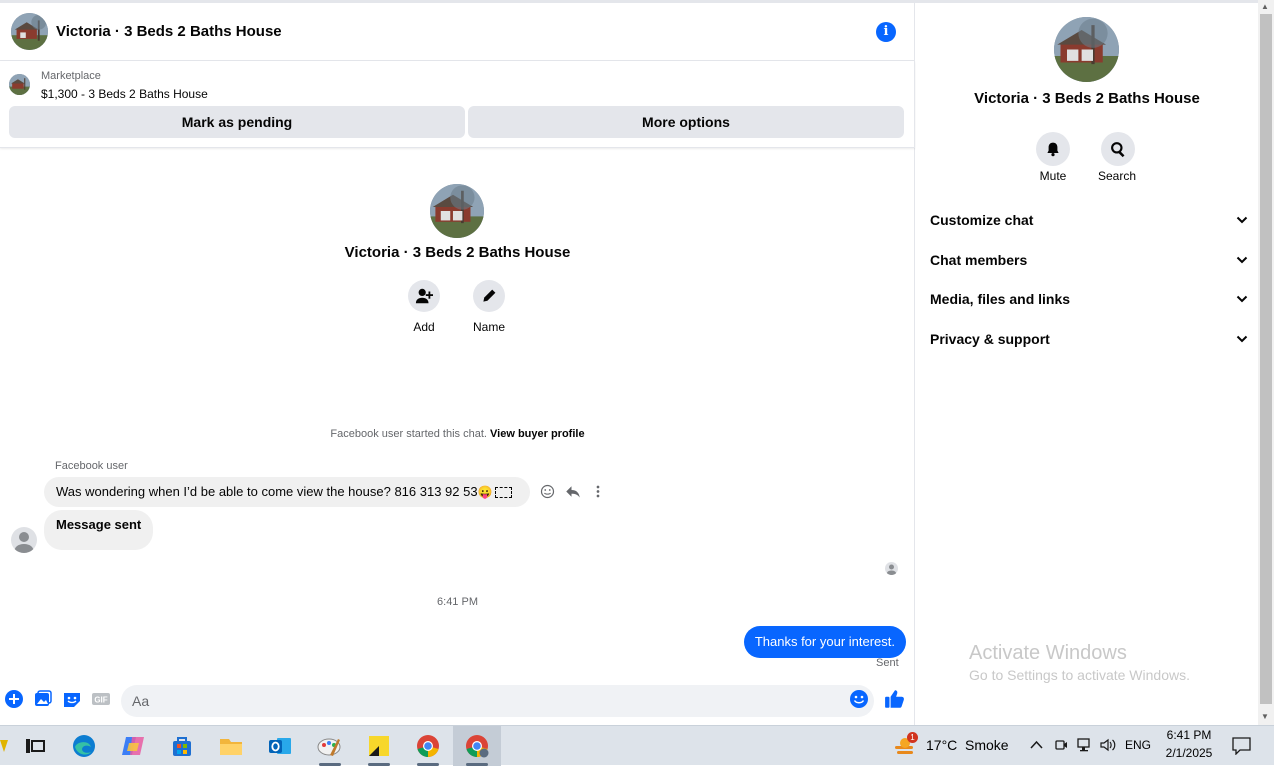 The width and height of the screenshot is (1274, 766). I want to click on pencil-icon, so click(489, 295).